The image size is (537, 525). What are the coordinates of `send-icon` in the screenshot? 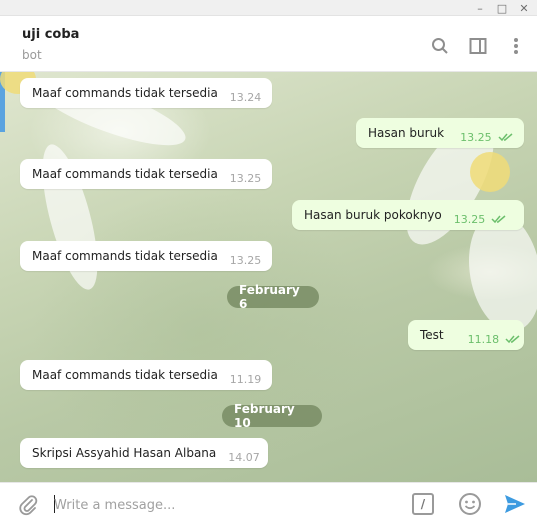 It's located at (515, 504).